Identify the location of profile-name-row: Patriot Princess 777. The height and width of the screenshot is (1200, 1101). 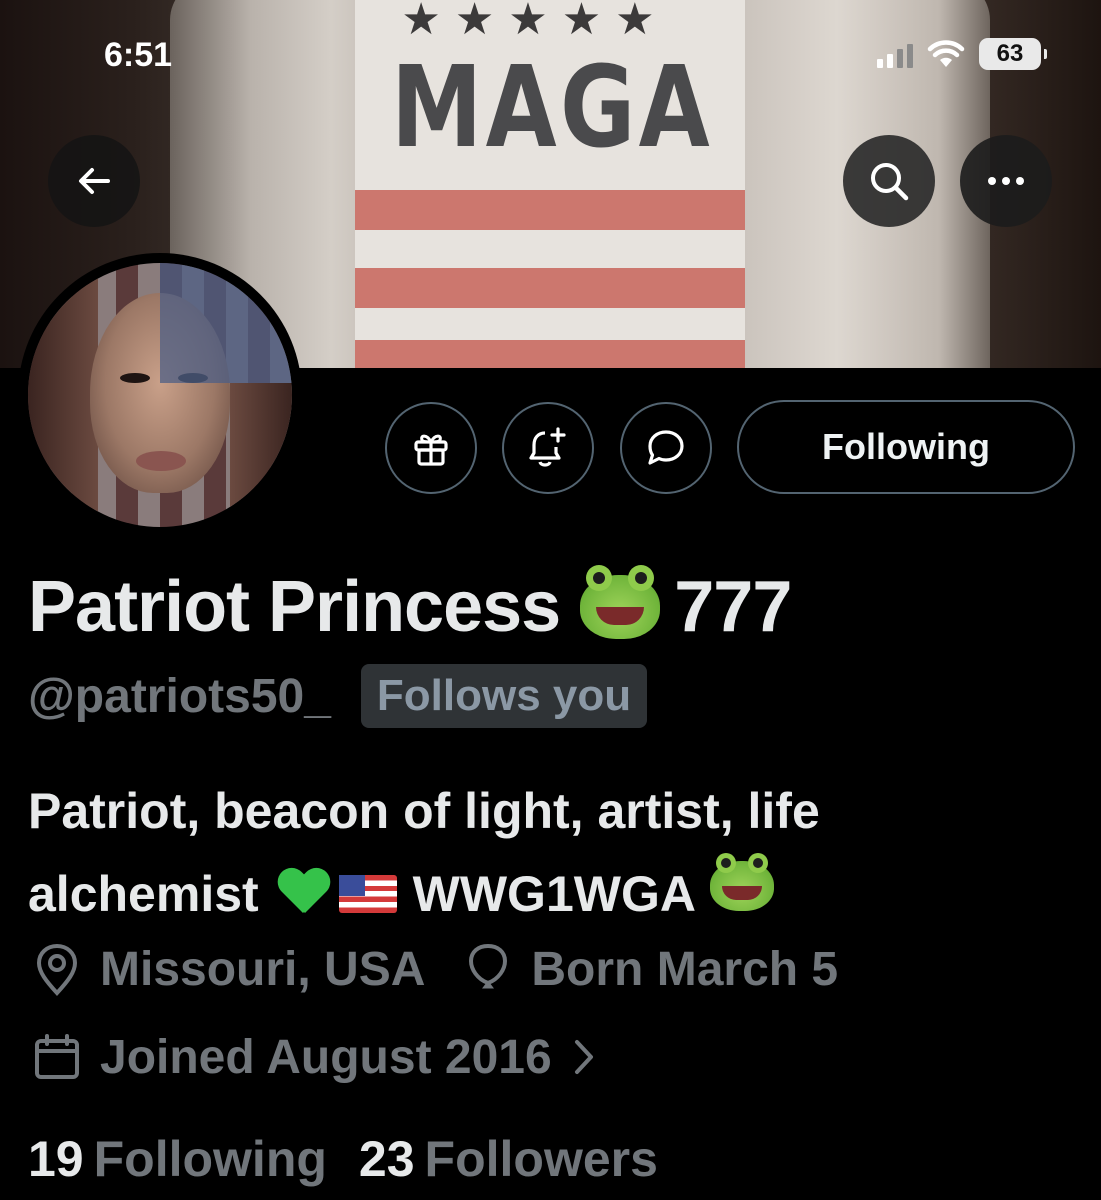
(410, 606).